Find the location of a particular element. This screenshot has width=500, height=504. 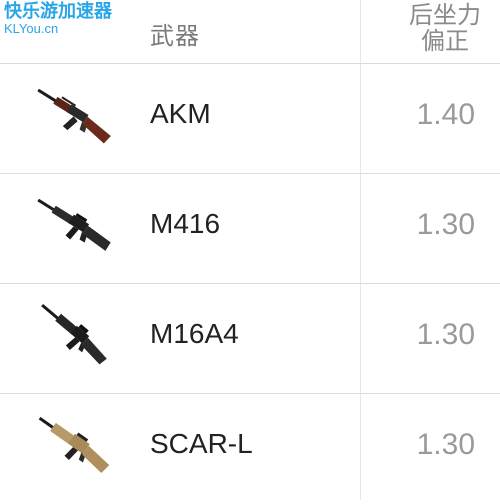

weapon-name: SCAR-L is located at coordinates (201, 443).